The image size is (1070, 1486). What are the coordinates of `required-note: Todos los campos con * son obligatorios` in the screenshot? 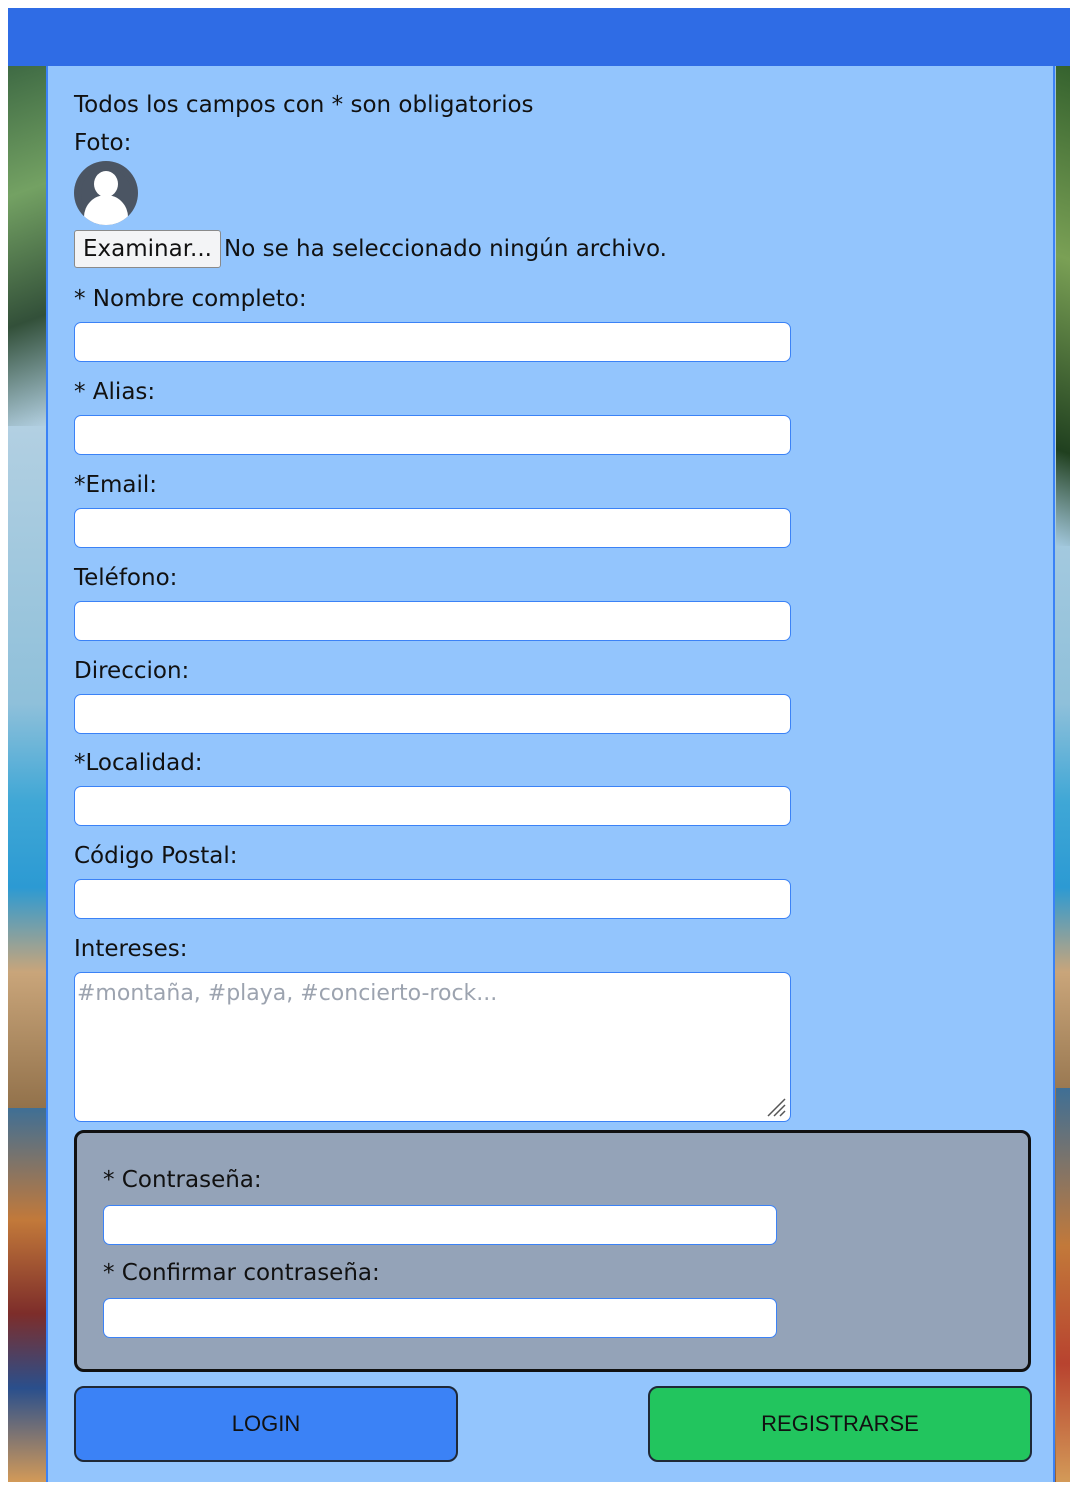 It's located at (304, 105).